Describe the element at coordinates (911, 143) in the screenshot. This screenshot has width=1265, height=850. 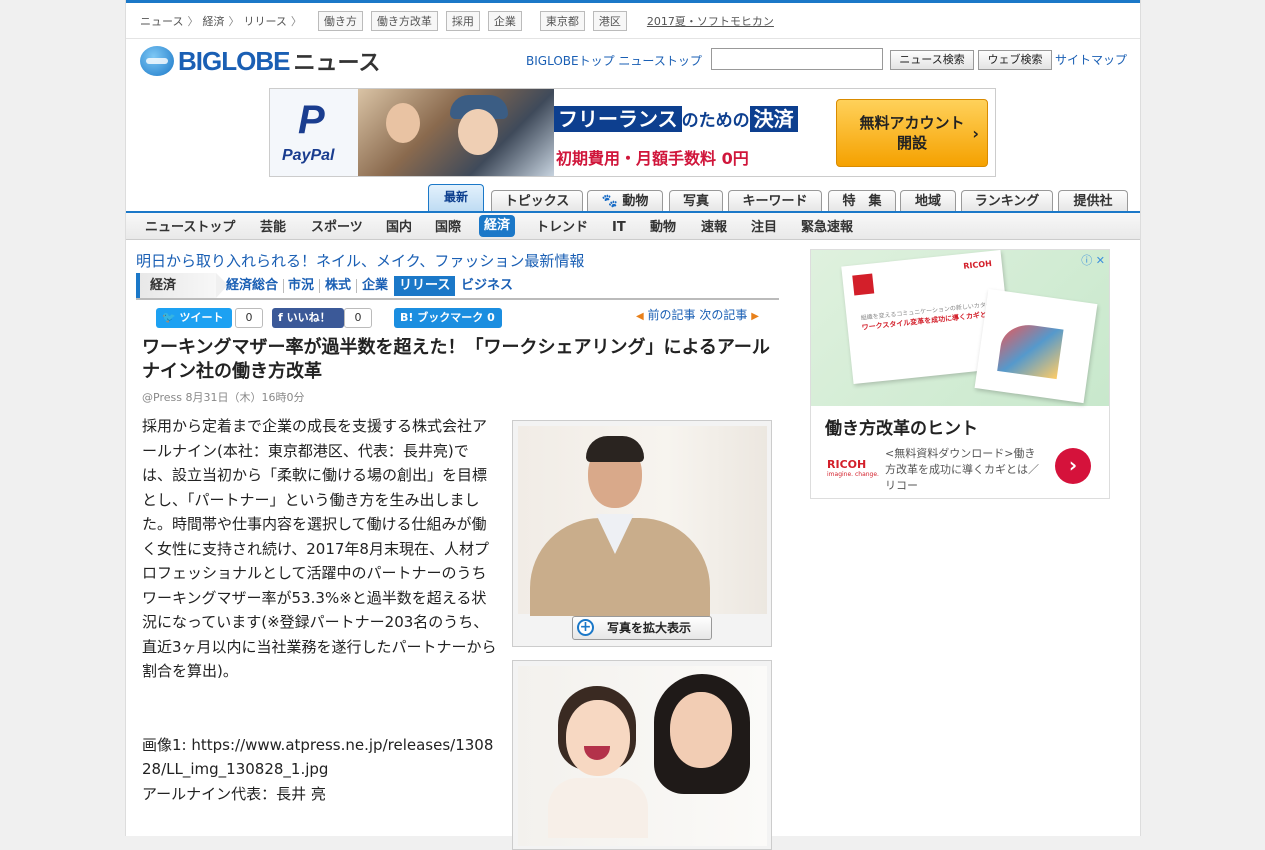
I see `ad-cta-line2: 開設` at that location.